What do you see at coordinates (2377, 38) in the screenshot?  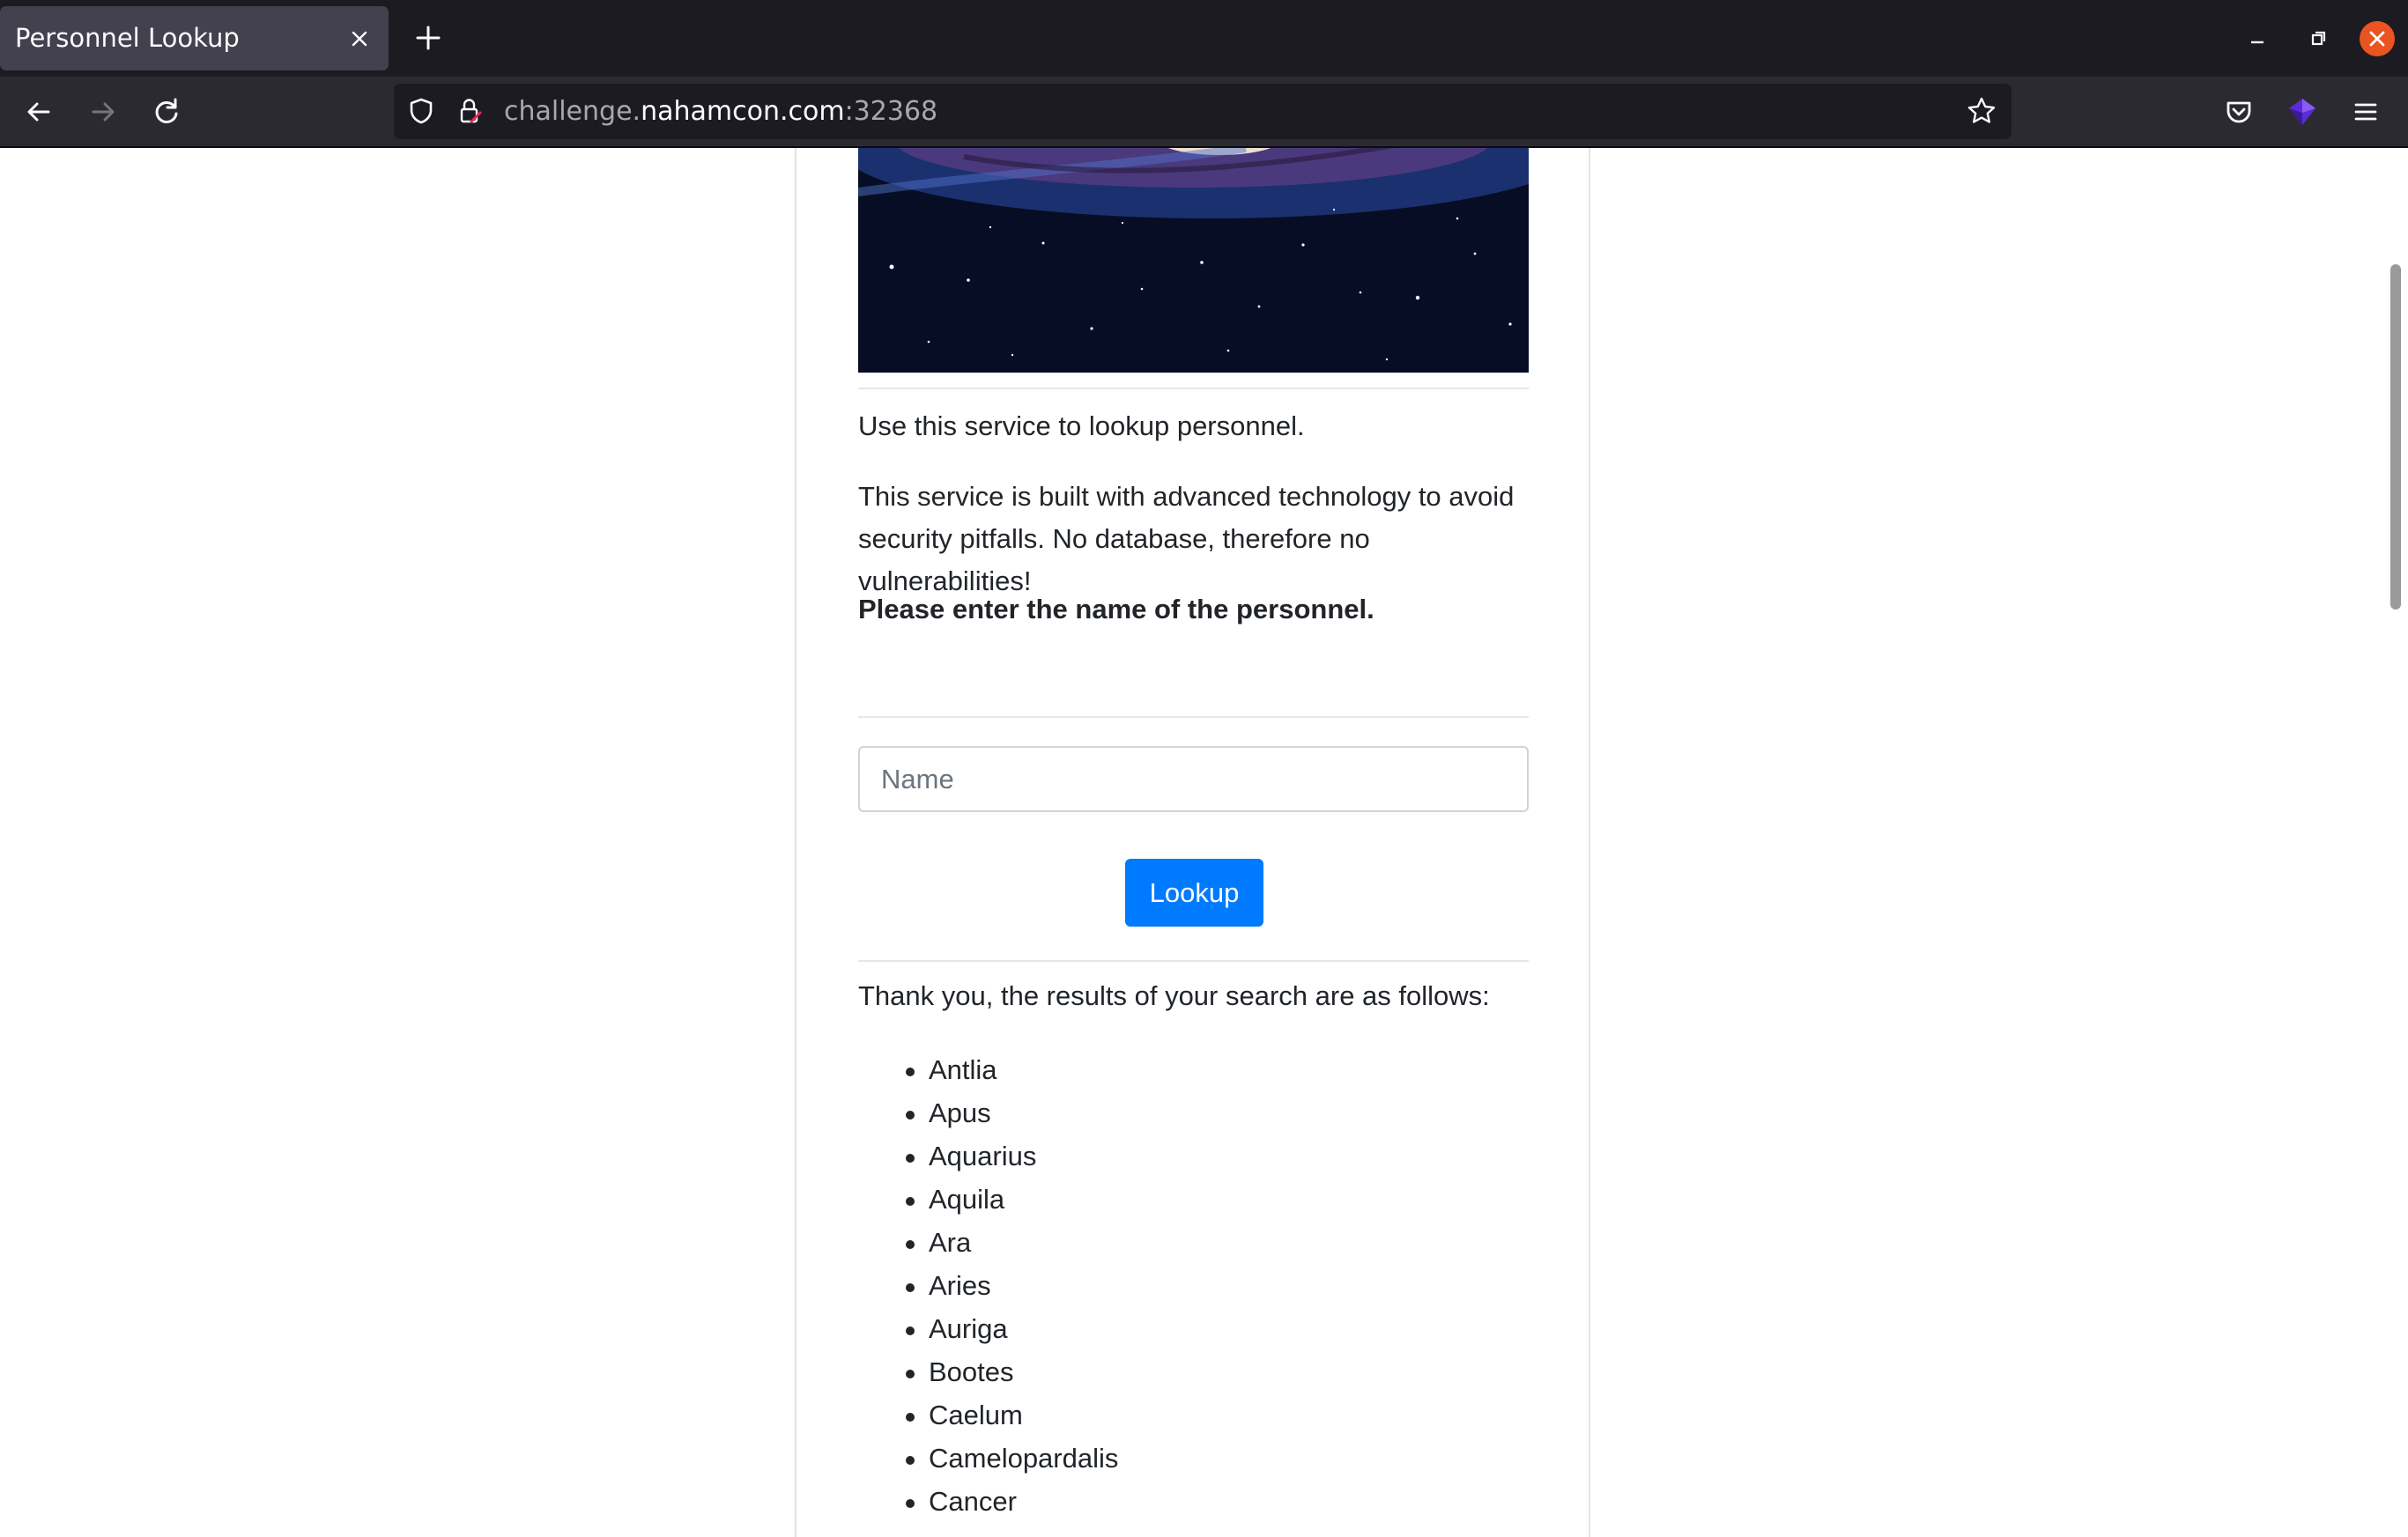 I see `window-close-icon` at bounding box center [2377, 38].